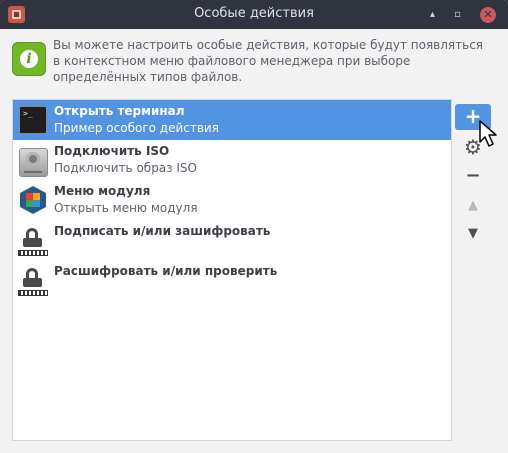 This screenshot has height=453, width=508. Describe the element at coordinates (232, 240) in the screenshot. I see `list-item-sign-encrypt: Подписать и/или зашифровать` at that location.